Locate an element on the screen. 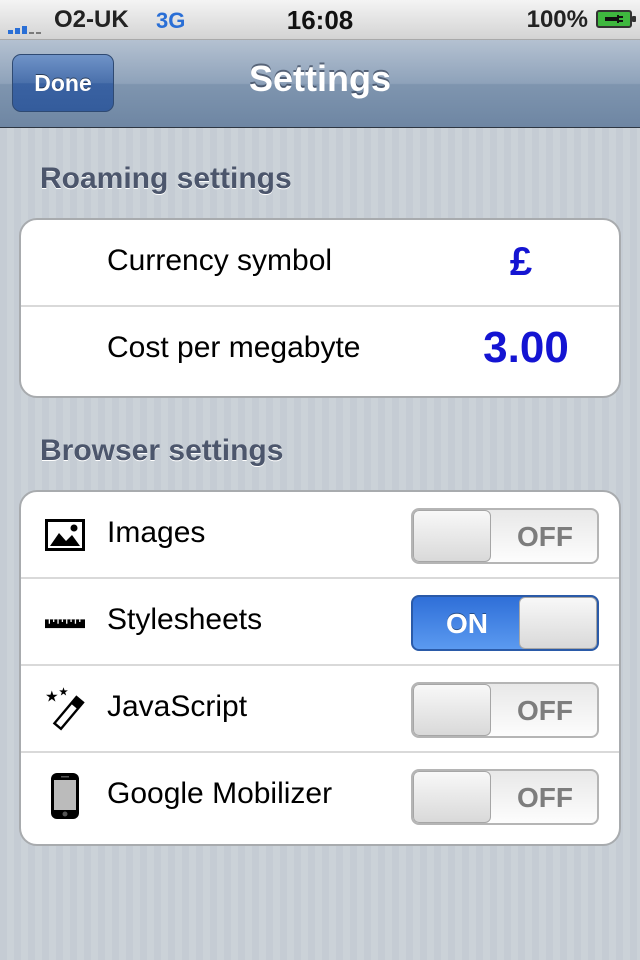  google-mobilizer-label: Google Mobilizer is located at coordinates (220, 793).